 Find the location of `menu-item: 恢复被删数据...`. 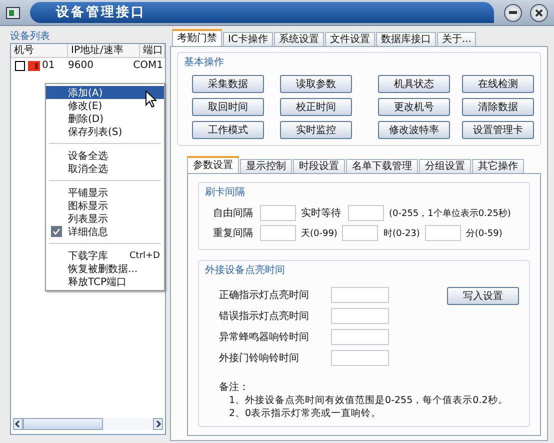

menu-item: 恢复被删数据... is located at coordinates (105, 268).